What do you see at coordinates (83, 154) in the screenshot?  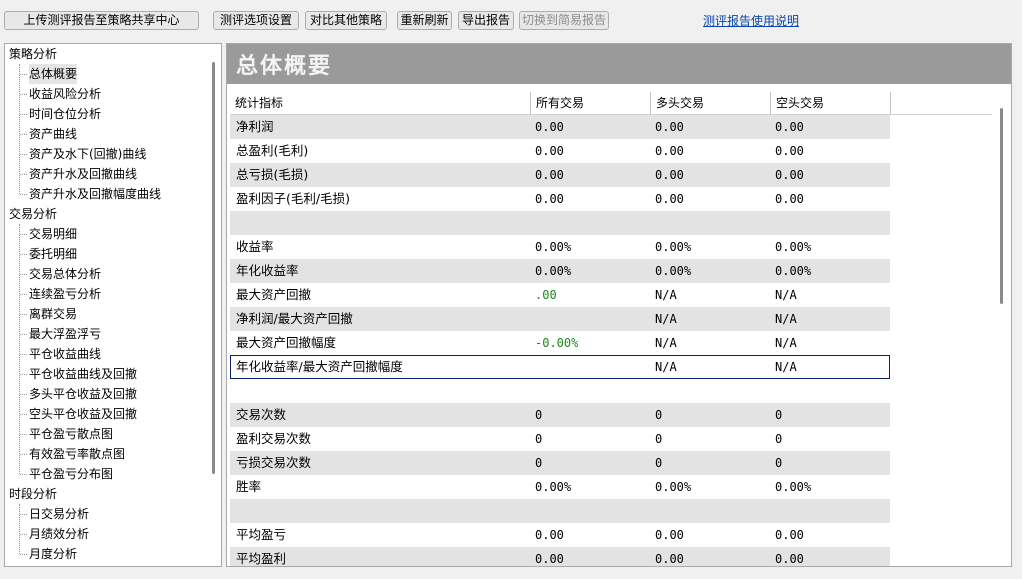 I see `tree-item: 资产及水下(回撤)曲线` at bounding box center [83, 154].